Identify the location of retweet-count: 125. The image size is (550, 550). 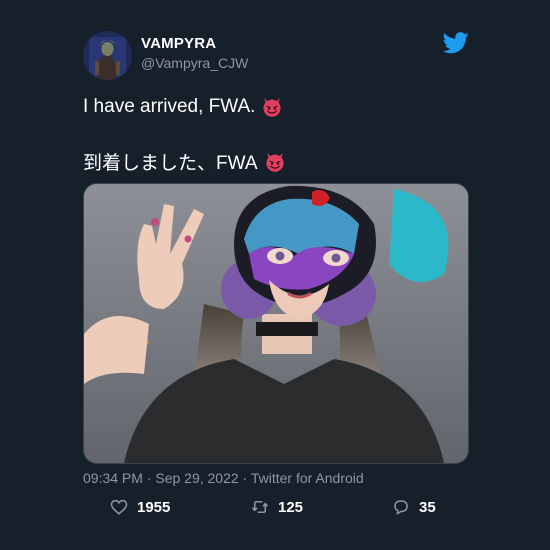
(291, 507).